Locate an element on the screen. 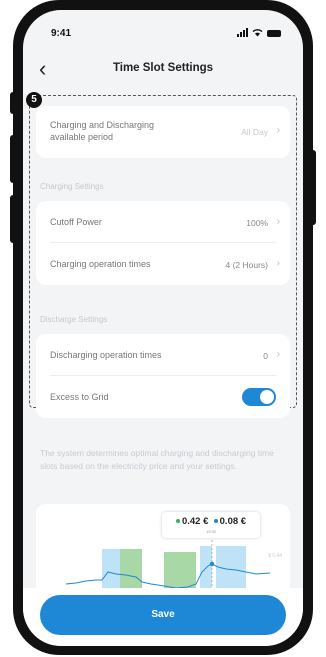 The width and height of the screenshot is (326, 657). charging-times-value: 4 (2 Hours) is located at coordinates (246, 265).